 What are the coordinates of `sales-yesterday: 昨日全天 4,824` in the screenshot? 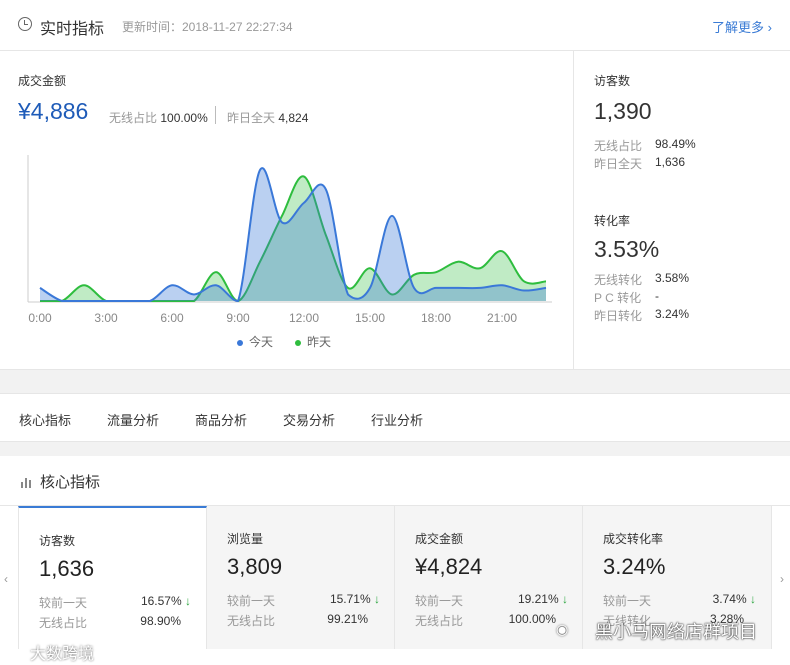 It's located at (267, 117).